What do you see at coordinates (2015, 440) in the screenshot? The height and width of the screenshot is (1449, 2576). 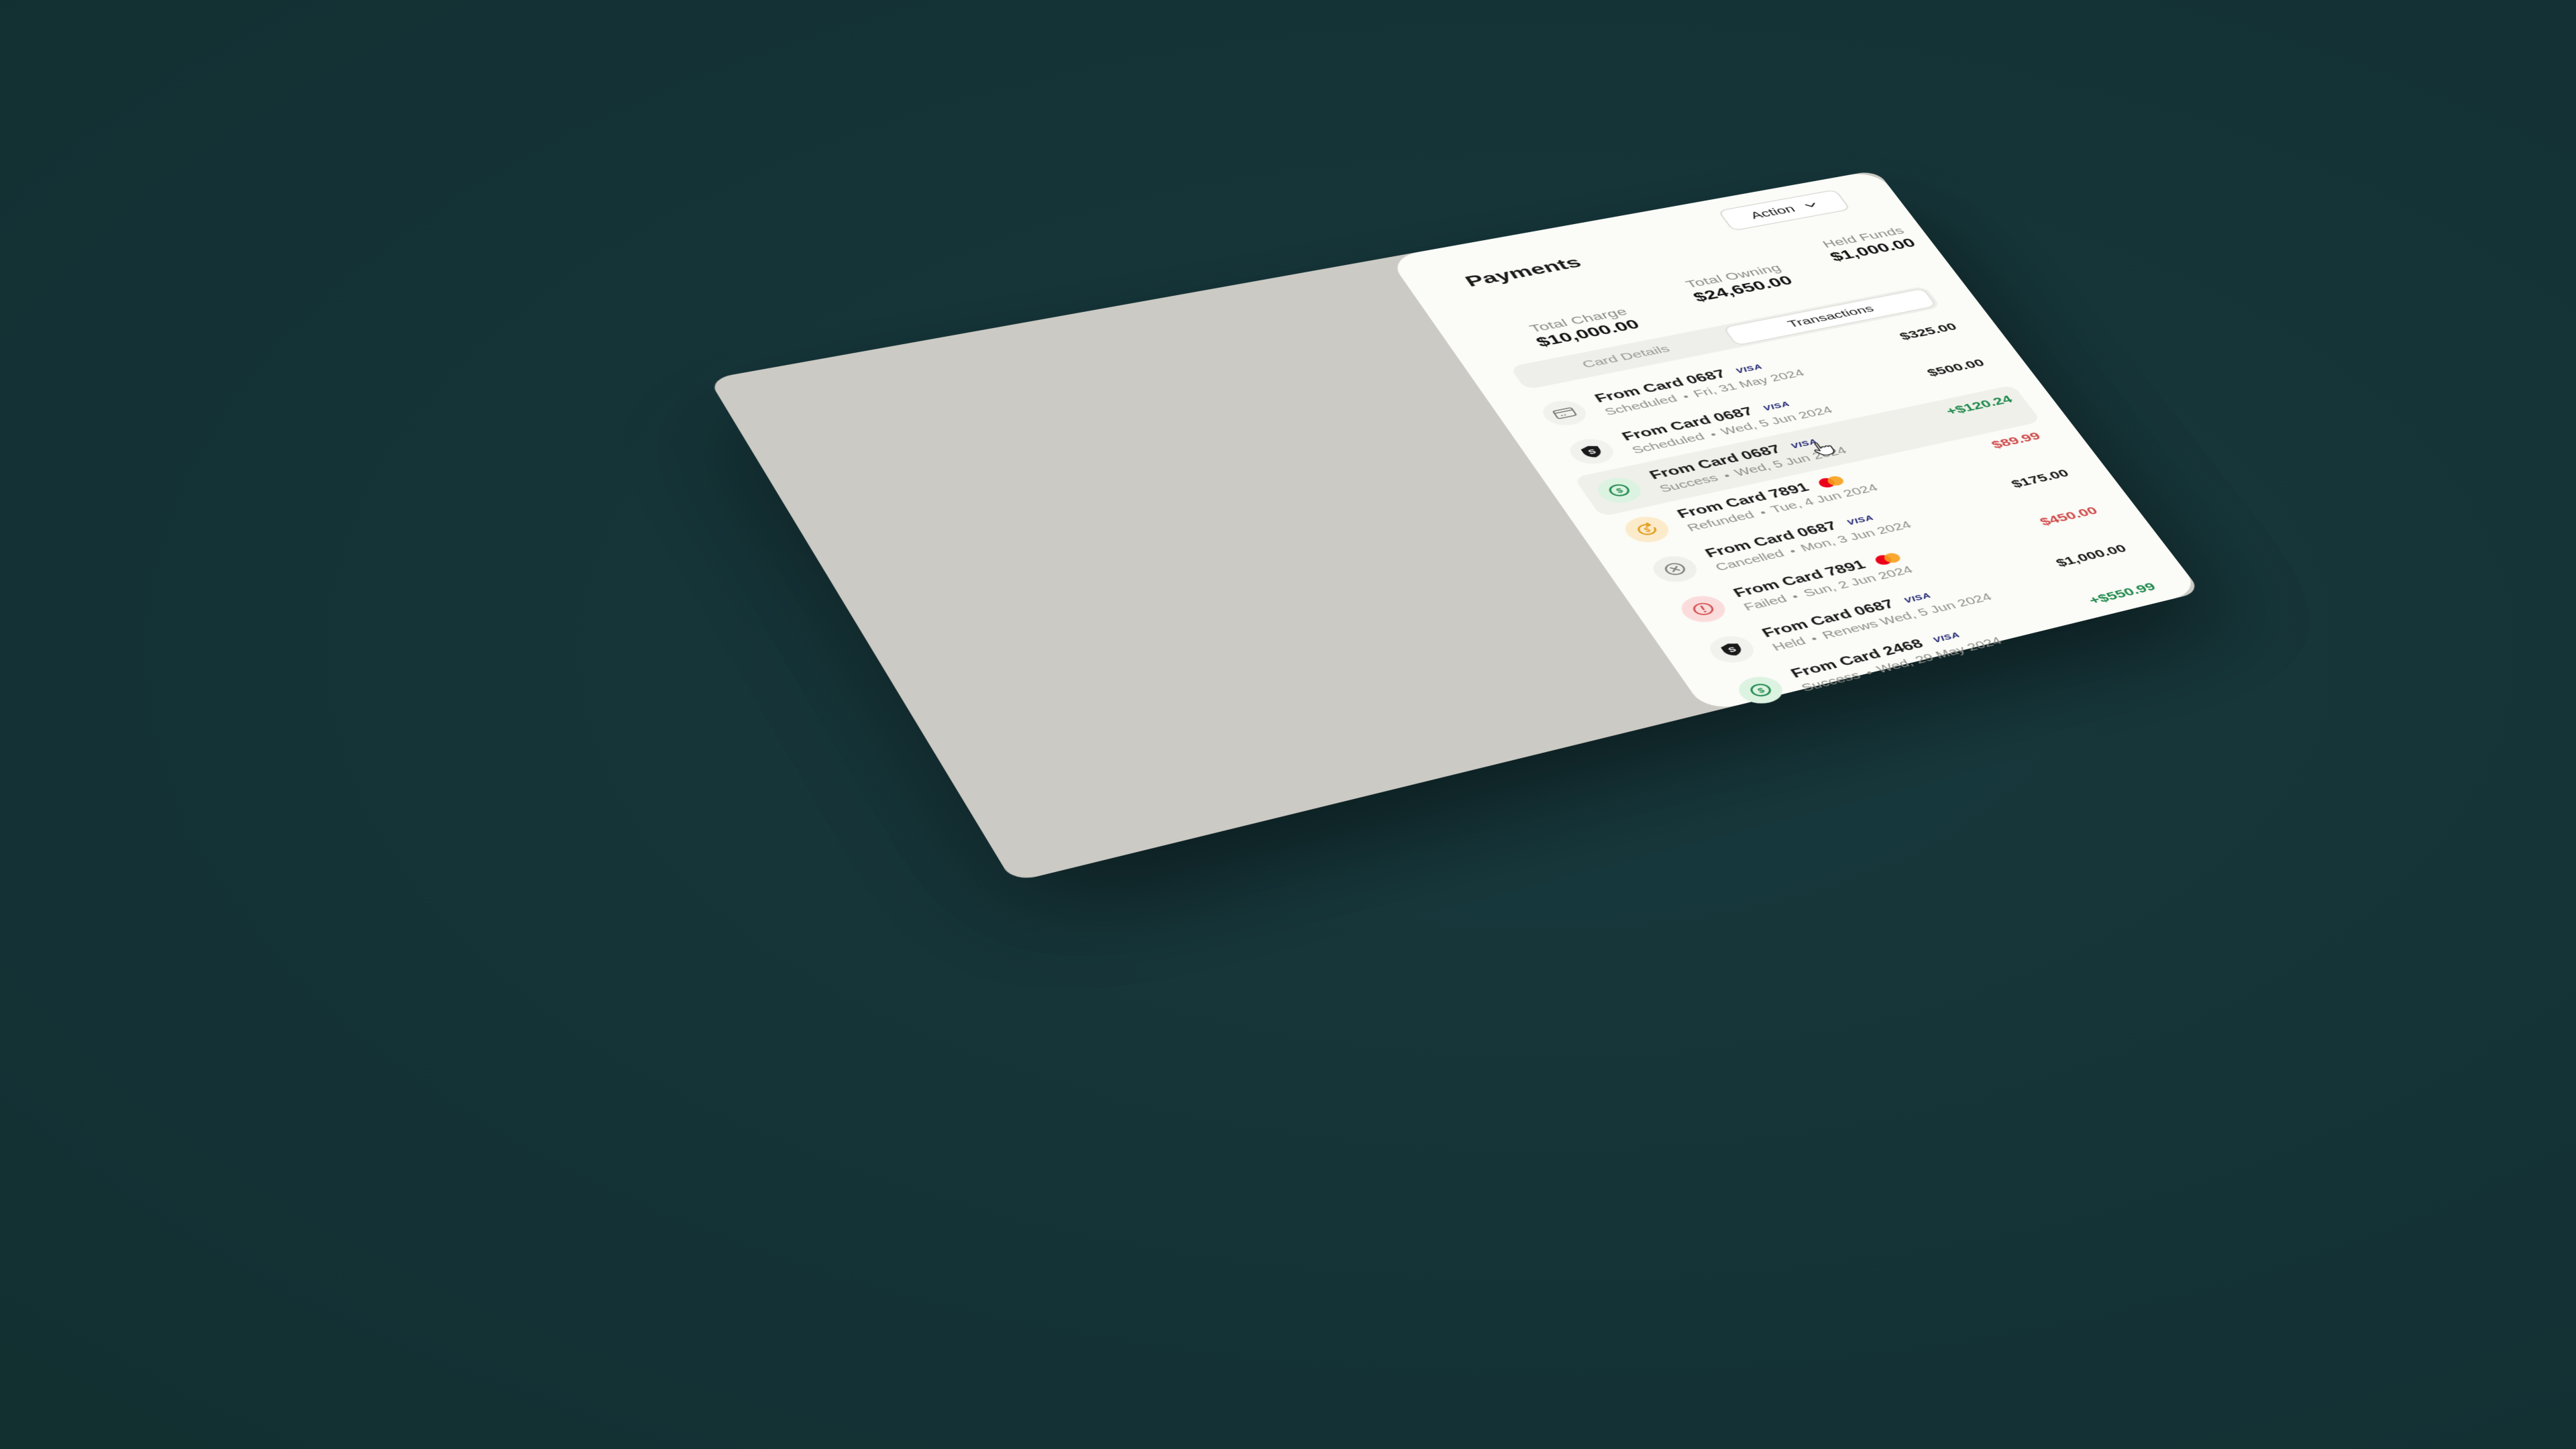 I see `transaction-amount: $89.99` at bounding box center [2015, 440].